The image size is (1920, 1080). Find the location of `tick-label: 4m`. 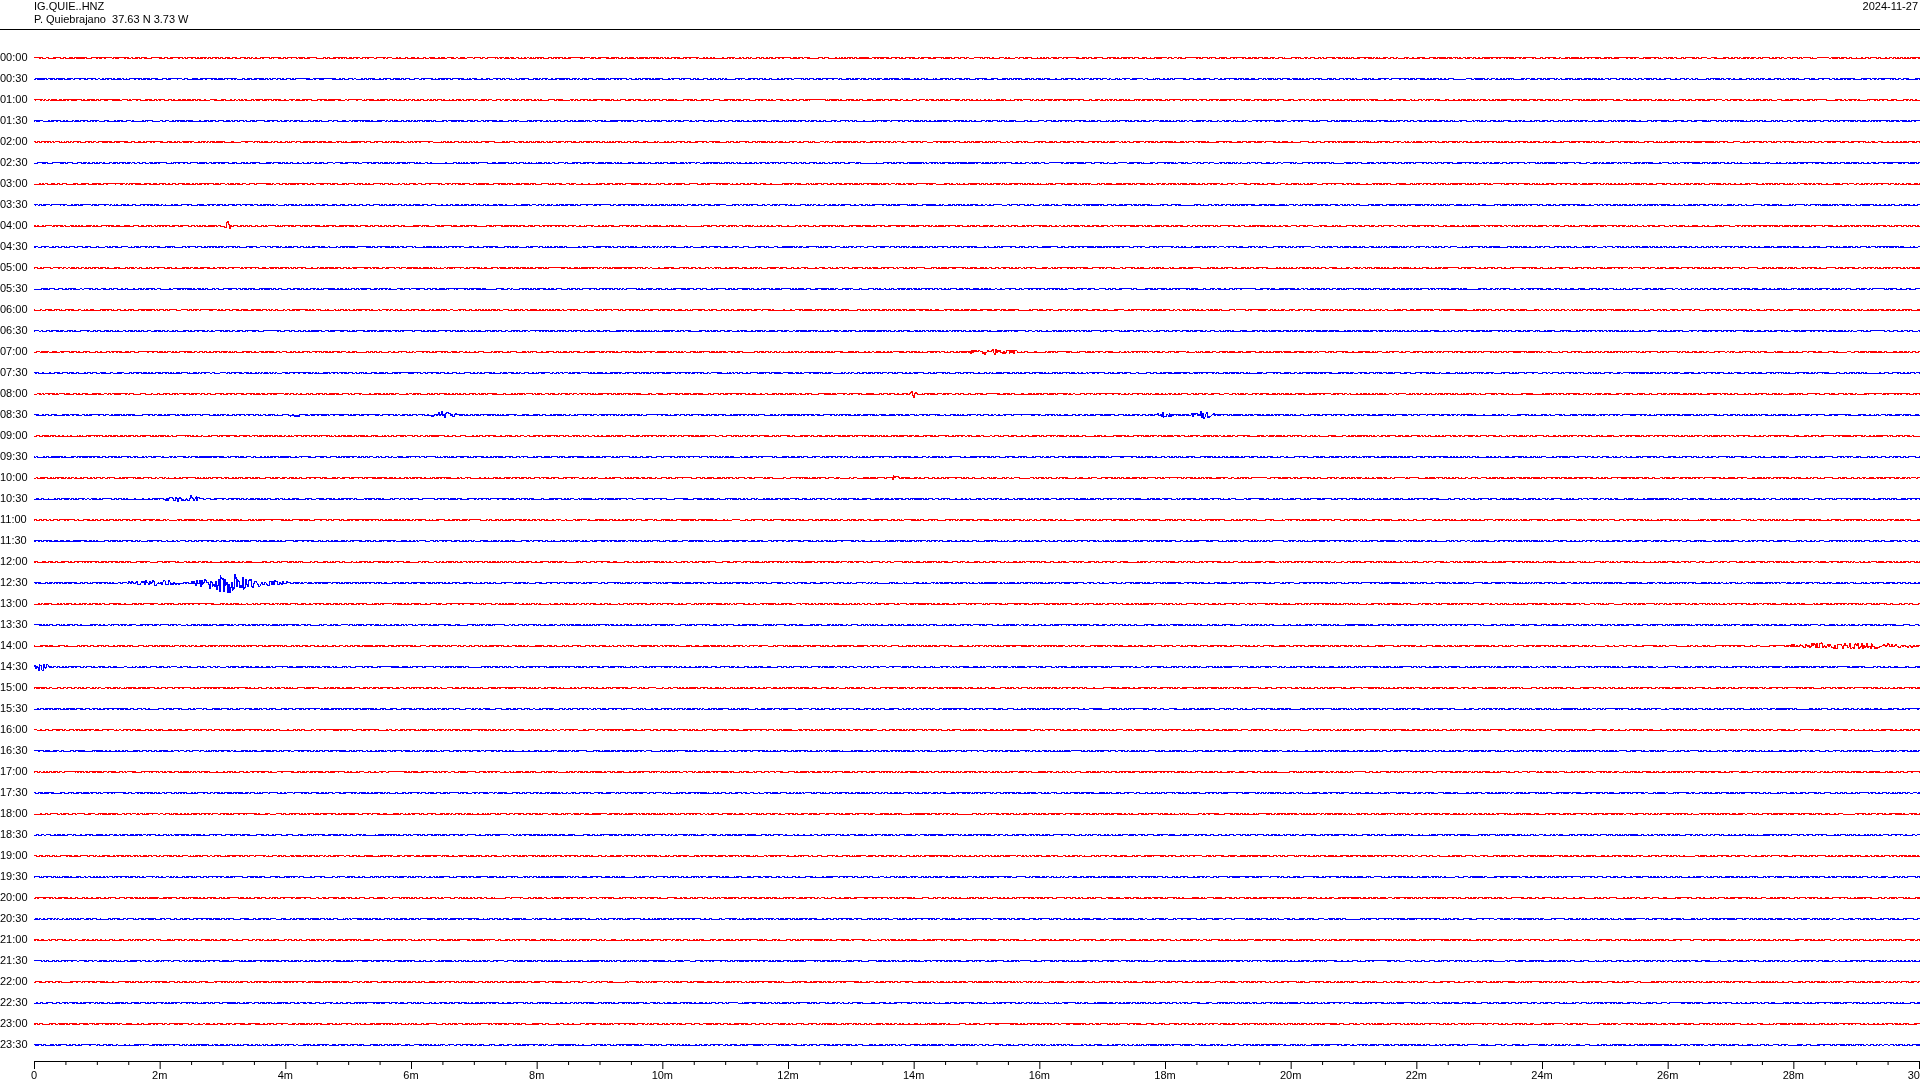

tick-label: 4m is located at coordinates (285, 1074).